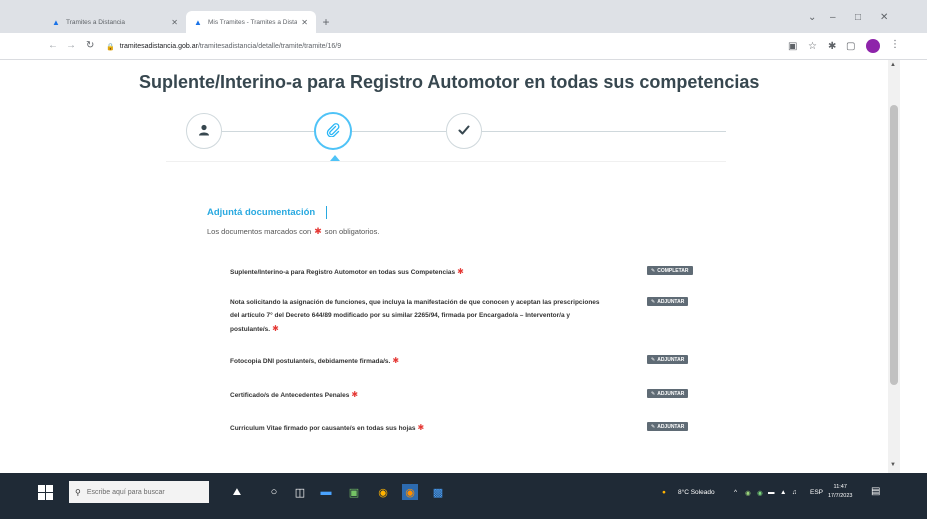 The image size is (927, 519). What do you see at coordinates (832, 46) in the screenshot?
I see `extensions-icon: ✱` at bounding box center [832, 46].